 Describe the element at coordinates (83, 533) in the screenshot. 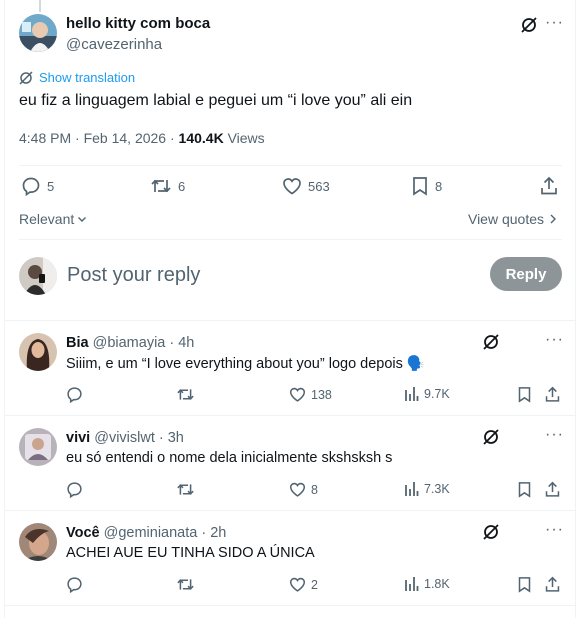

I see `reply-author-name: Você` at that location.